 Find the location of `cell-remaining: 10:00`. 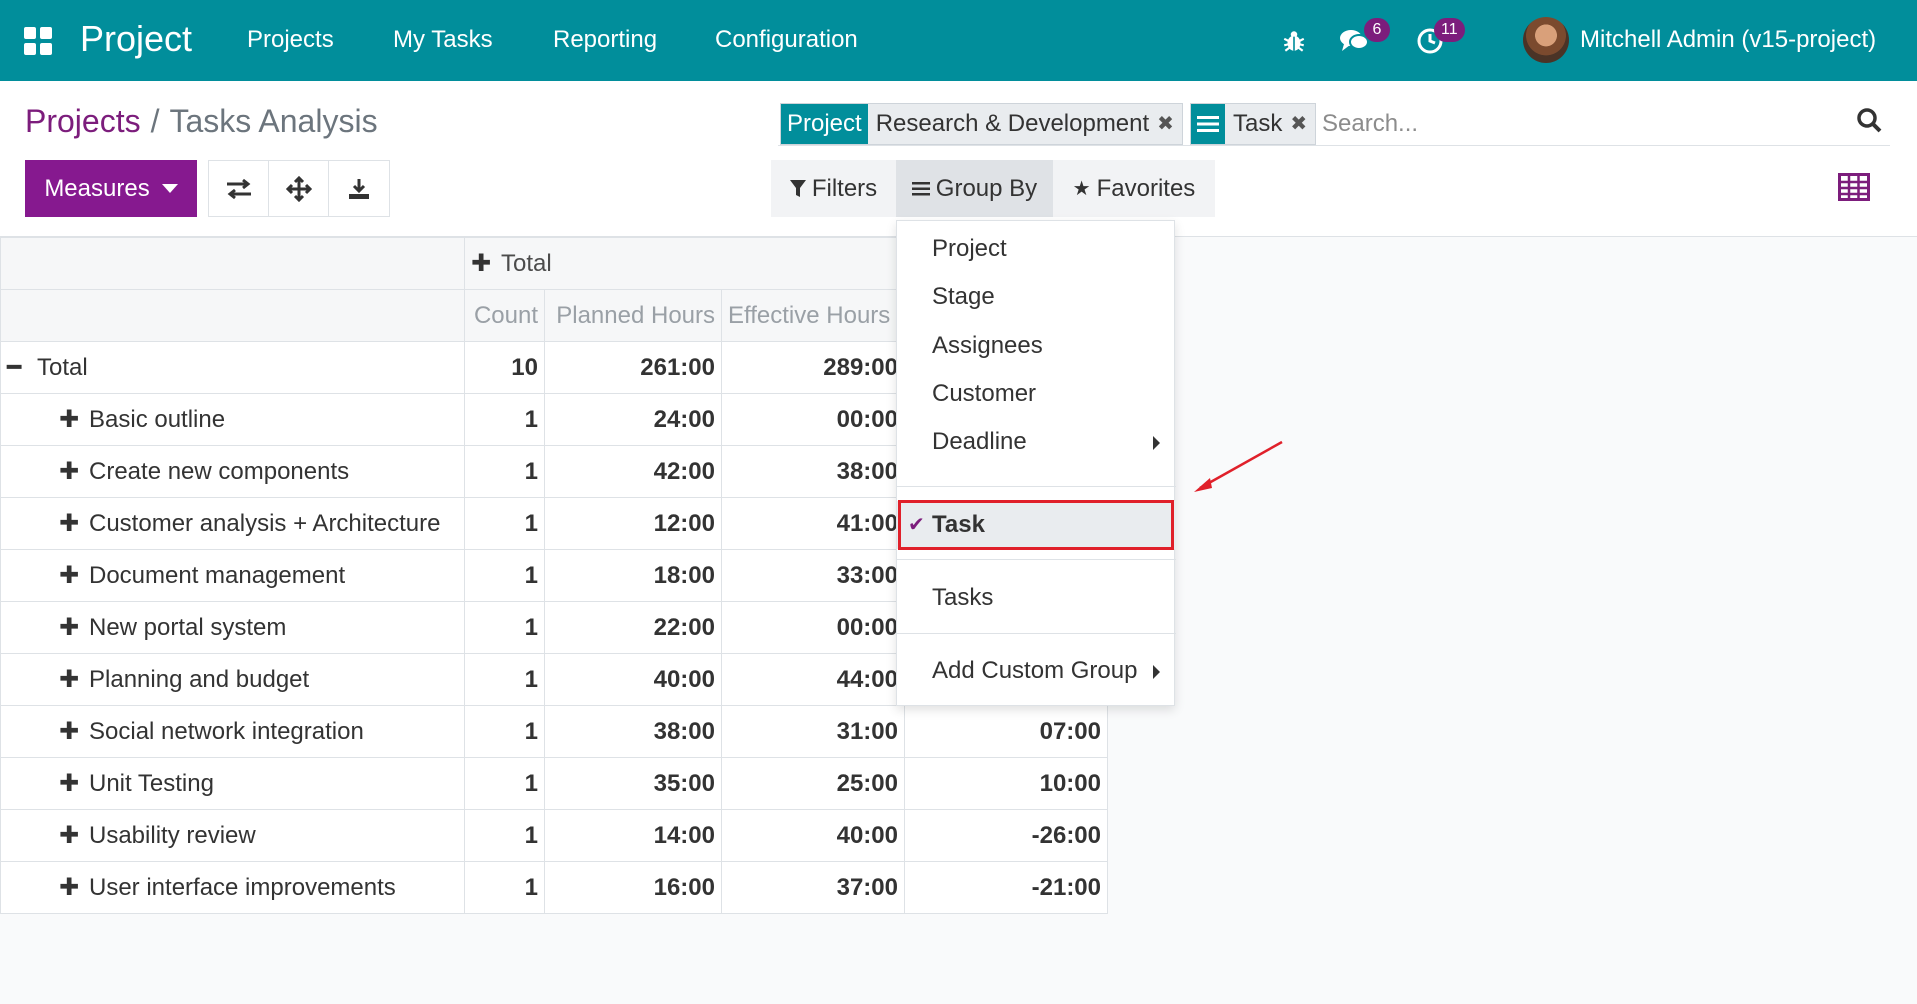

cell-remaining: 10:00 is located at coordinates (1006, 783).